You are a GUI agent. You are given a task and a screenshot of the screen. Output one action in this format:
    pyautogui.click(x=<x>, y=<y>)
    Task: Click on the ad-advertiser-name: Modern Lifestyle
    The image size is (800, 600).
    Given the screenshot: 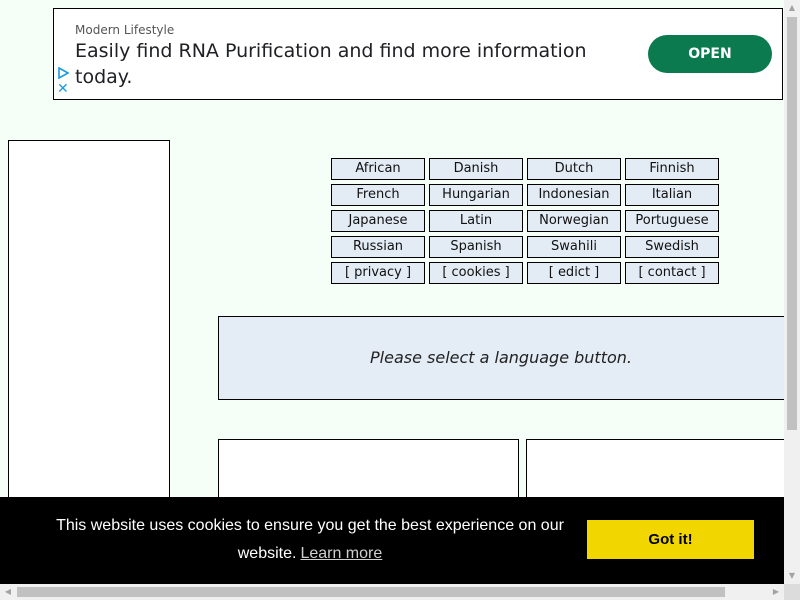 What is the action you would take?
    pyautogui.click(x=125, y=30)
    